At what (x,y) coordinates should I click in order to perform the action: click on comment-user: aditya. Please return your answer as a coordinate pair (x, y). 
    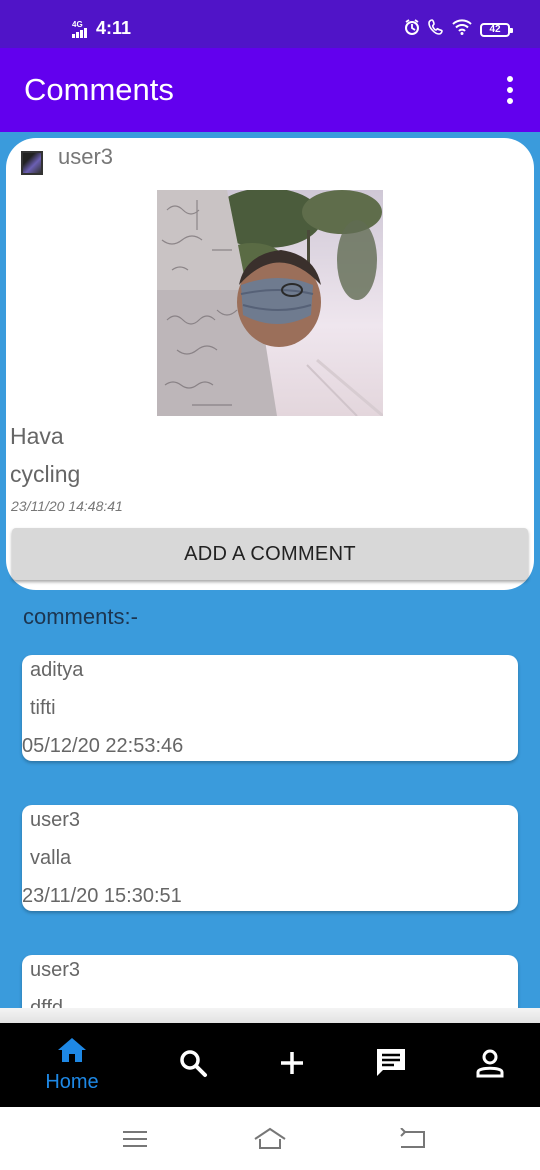
    Looking at the image, I should click on (57, 670).